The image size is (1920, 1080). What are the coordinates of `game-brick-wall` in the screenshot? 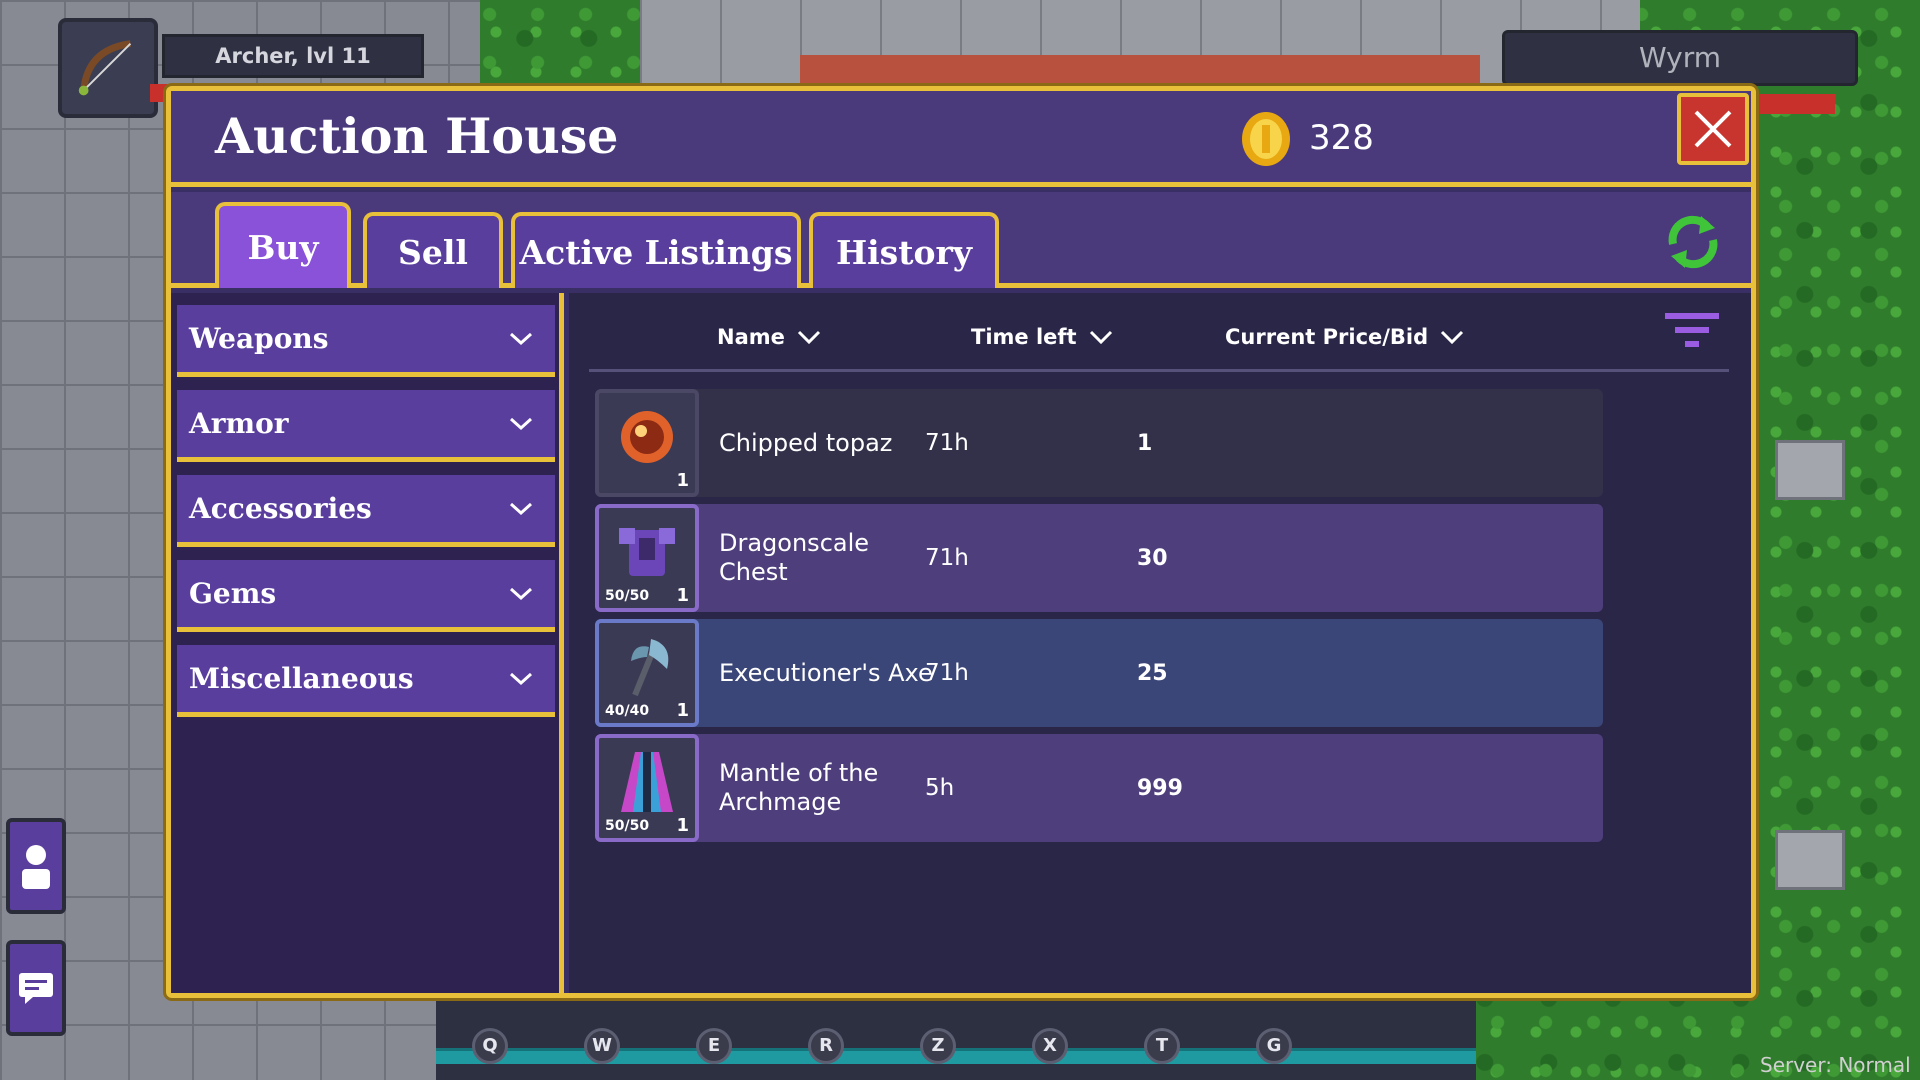 It's located at (1140, 70).